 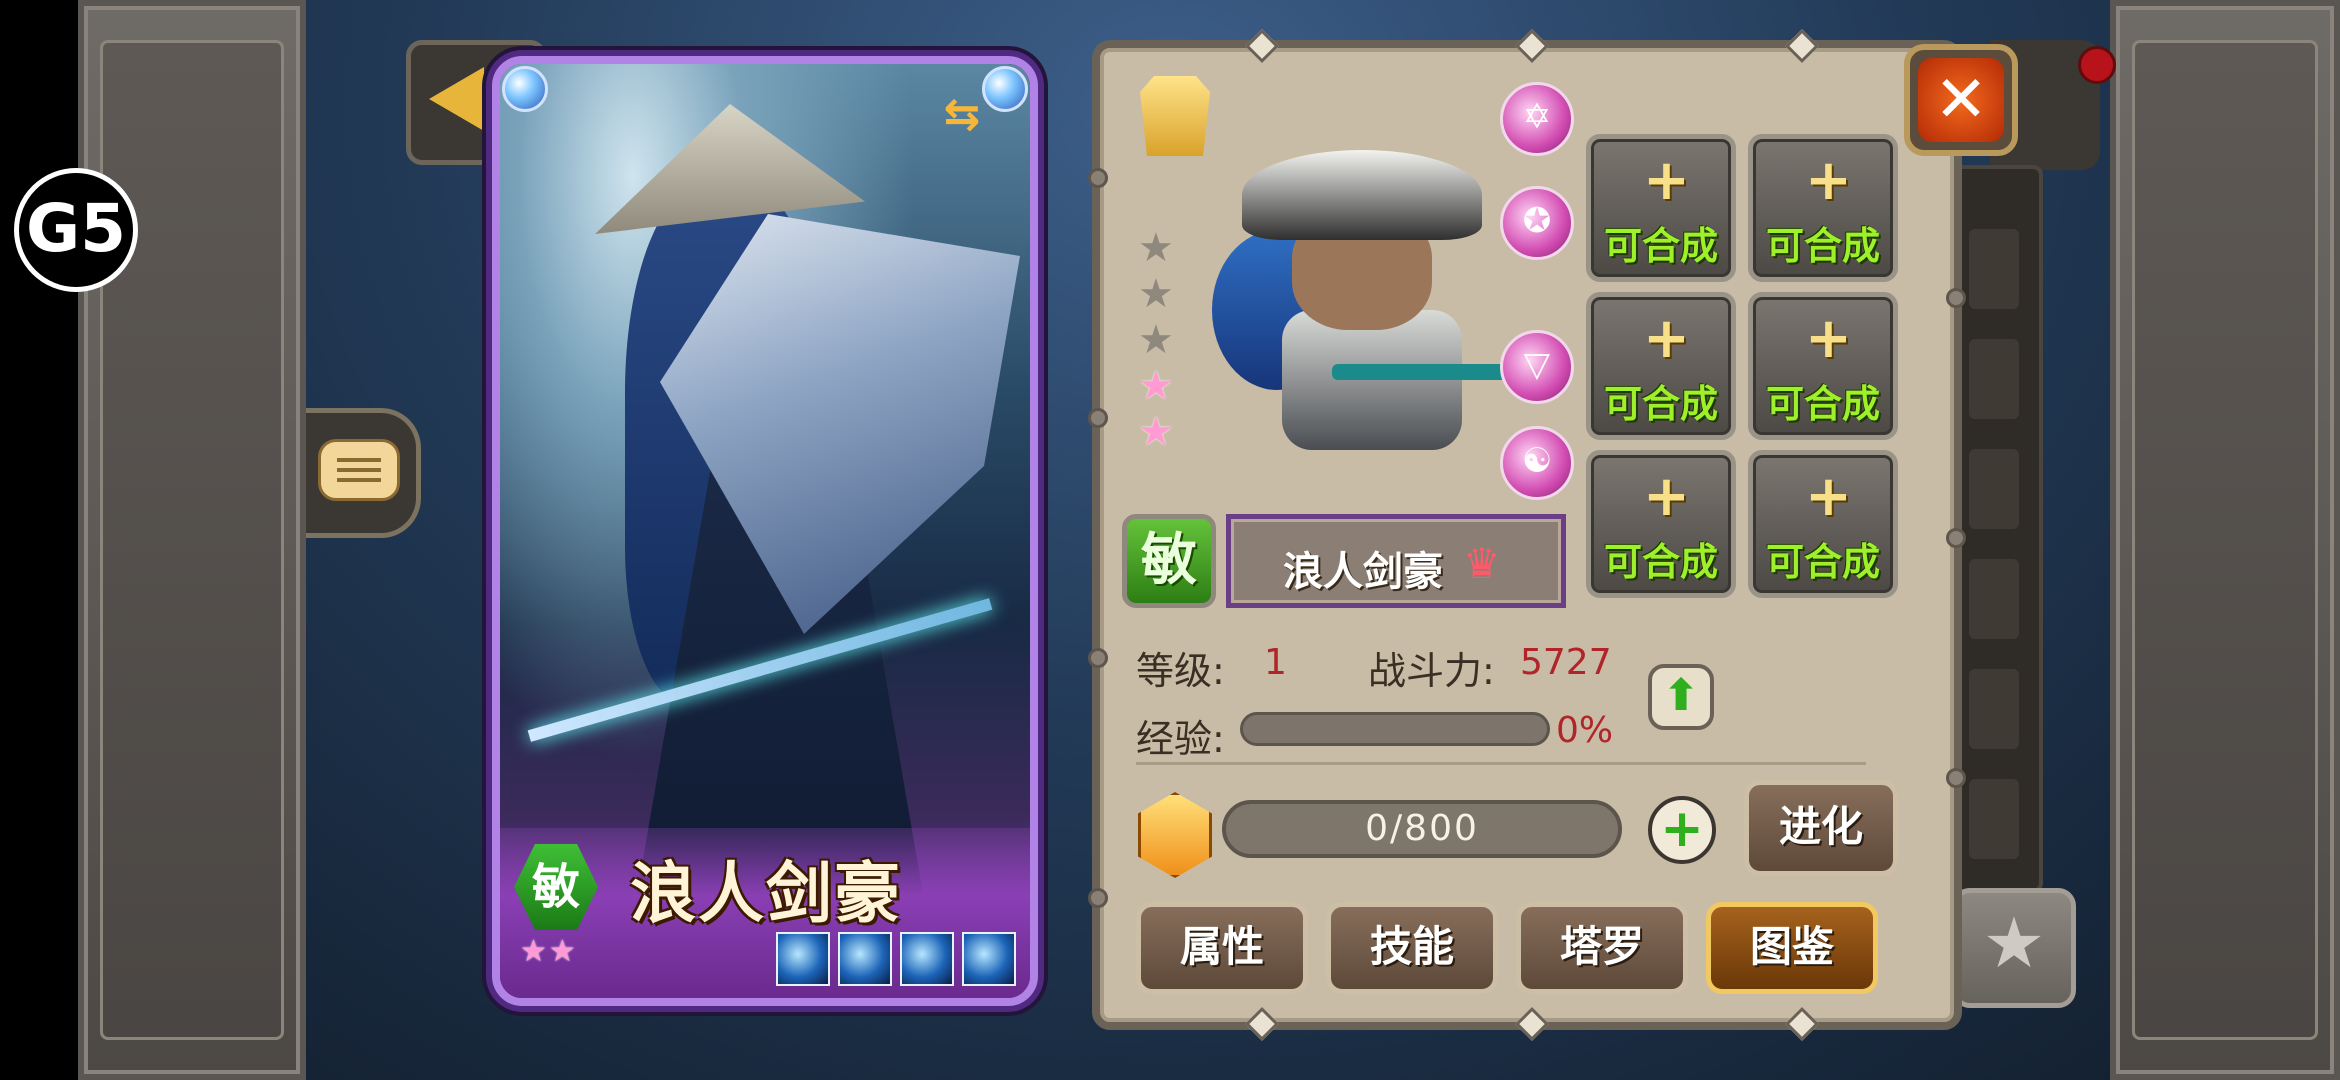 I want to click on level-up-button: ⬆, so click(x=1681, y=697).